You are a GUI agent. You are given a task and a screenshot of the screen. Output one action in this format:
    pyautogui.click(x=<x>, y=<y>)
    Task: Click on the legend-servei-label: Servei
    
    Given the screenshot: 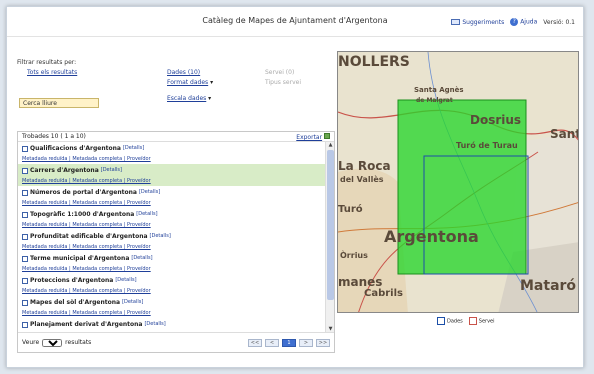 What is the action you would take?
    pyautogui.click(x=486, y=321)
    